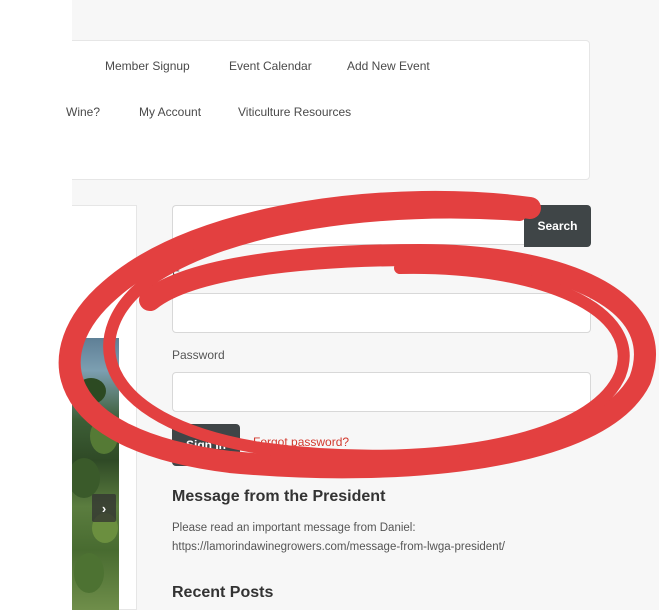 This screenshot has height=610, width=659. Describe the element at coordinates (301, 442) in the screenshot. I see `forgot-password-link: Forgot password?` at that location.